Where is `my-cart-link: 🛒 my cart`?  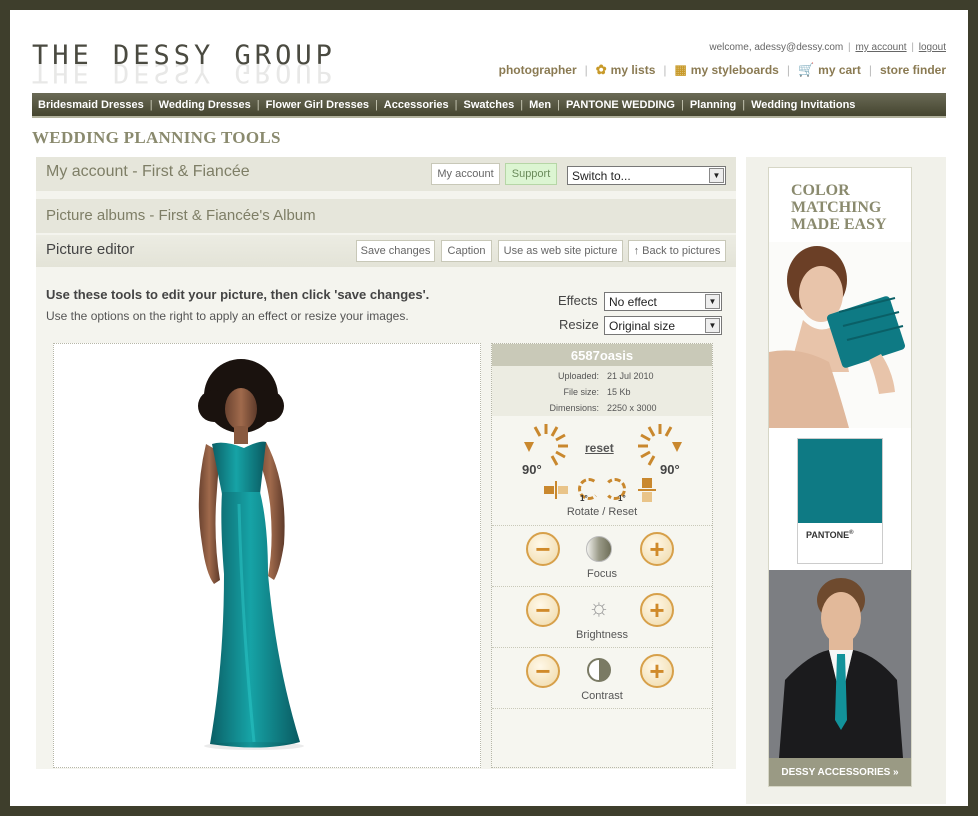 my-cart-link: 🛒 my cart is located at coordinates (829, 70).